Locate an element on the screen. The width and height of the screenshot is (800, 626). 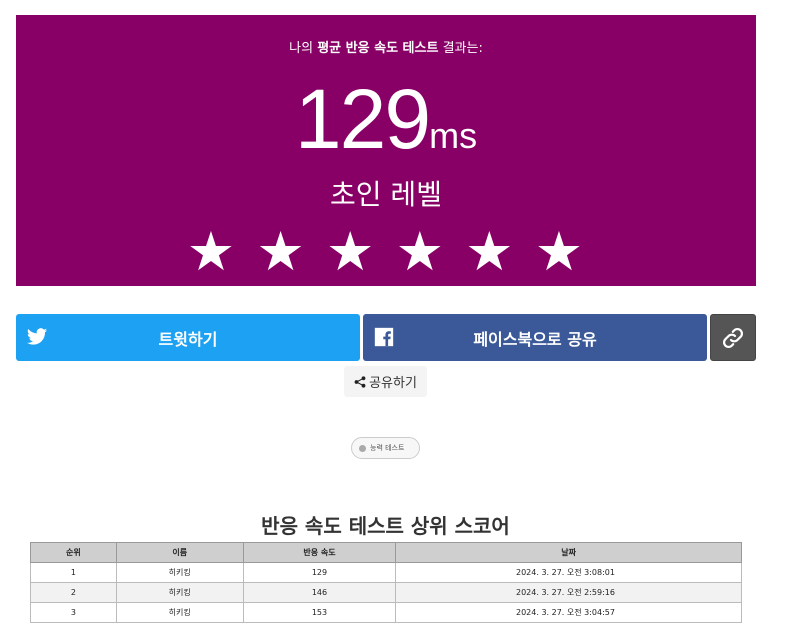
share-nodes-icon is located at coordinates (360, 381).